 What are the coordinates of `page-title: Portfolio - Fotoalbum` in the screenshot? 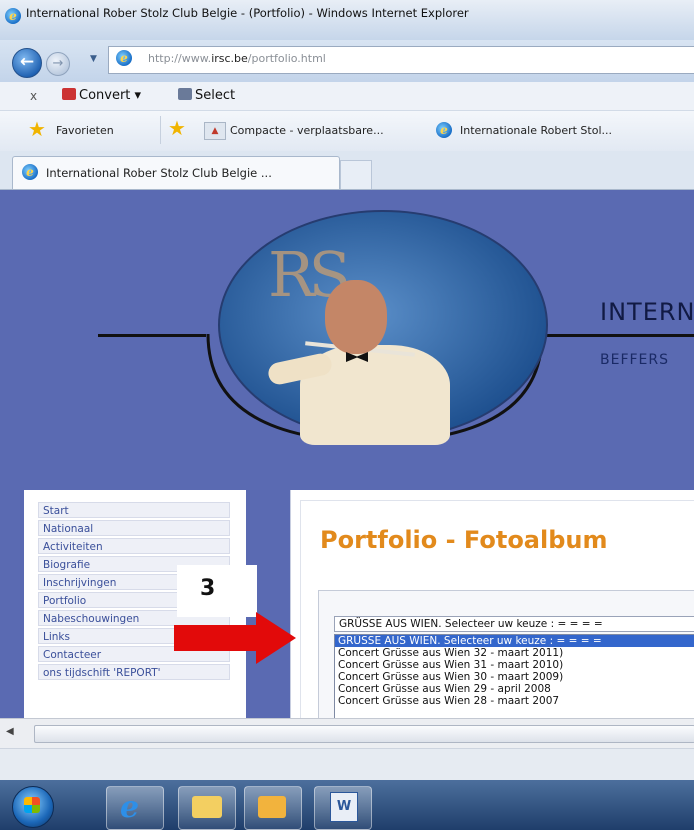 It's located at (464, 540).